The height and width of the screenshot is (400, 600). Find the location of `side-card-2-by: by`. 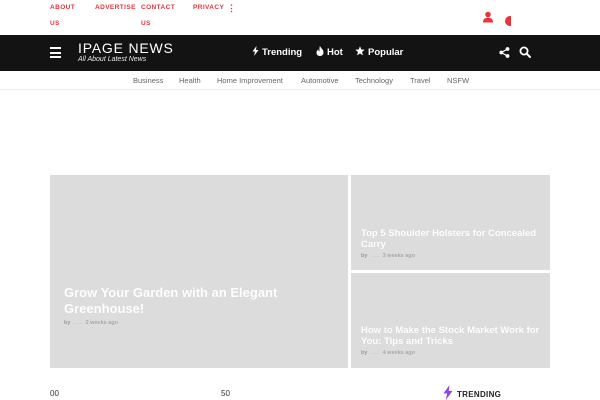

side-card-2-by: by is located at coordinates (364, 353).